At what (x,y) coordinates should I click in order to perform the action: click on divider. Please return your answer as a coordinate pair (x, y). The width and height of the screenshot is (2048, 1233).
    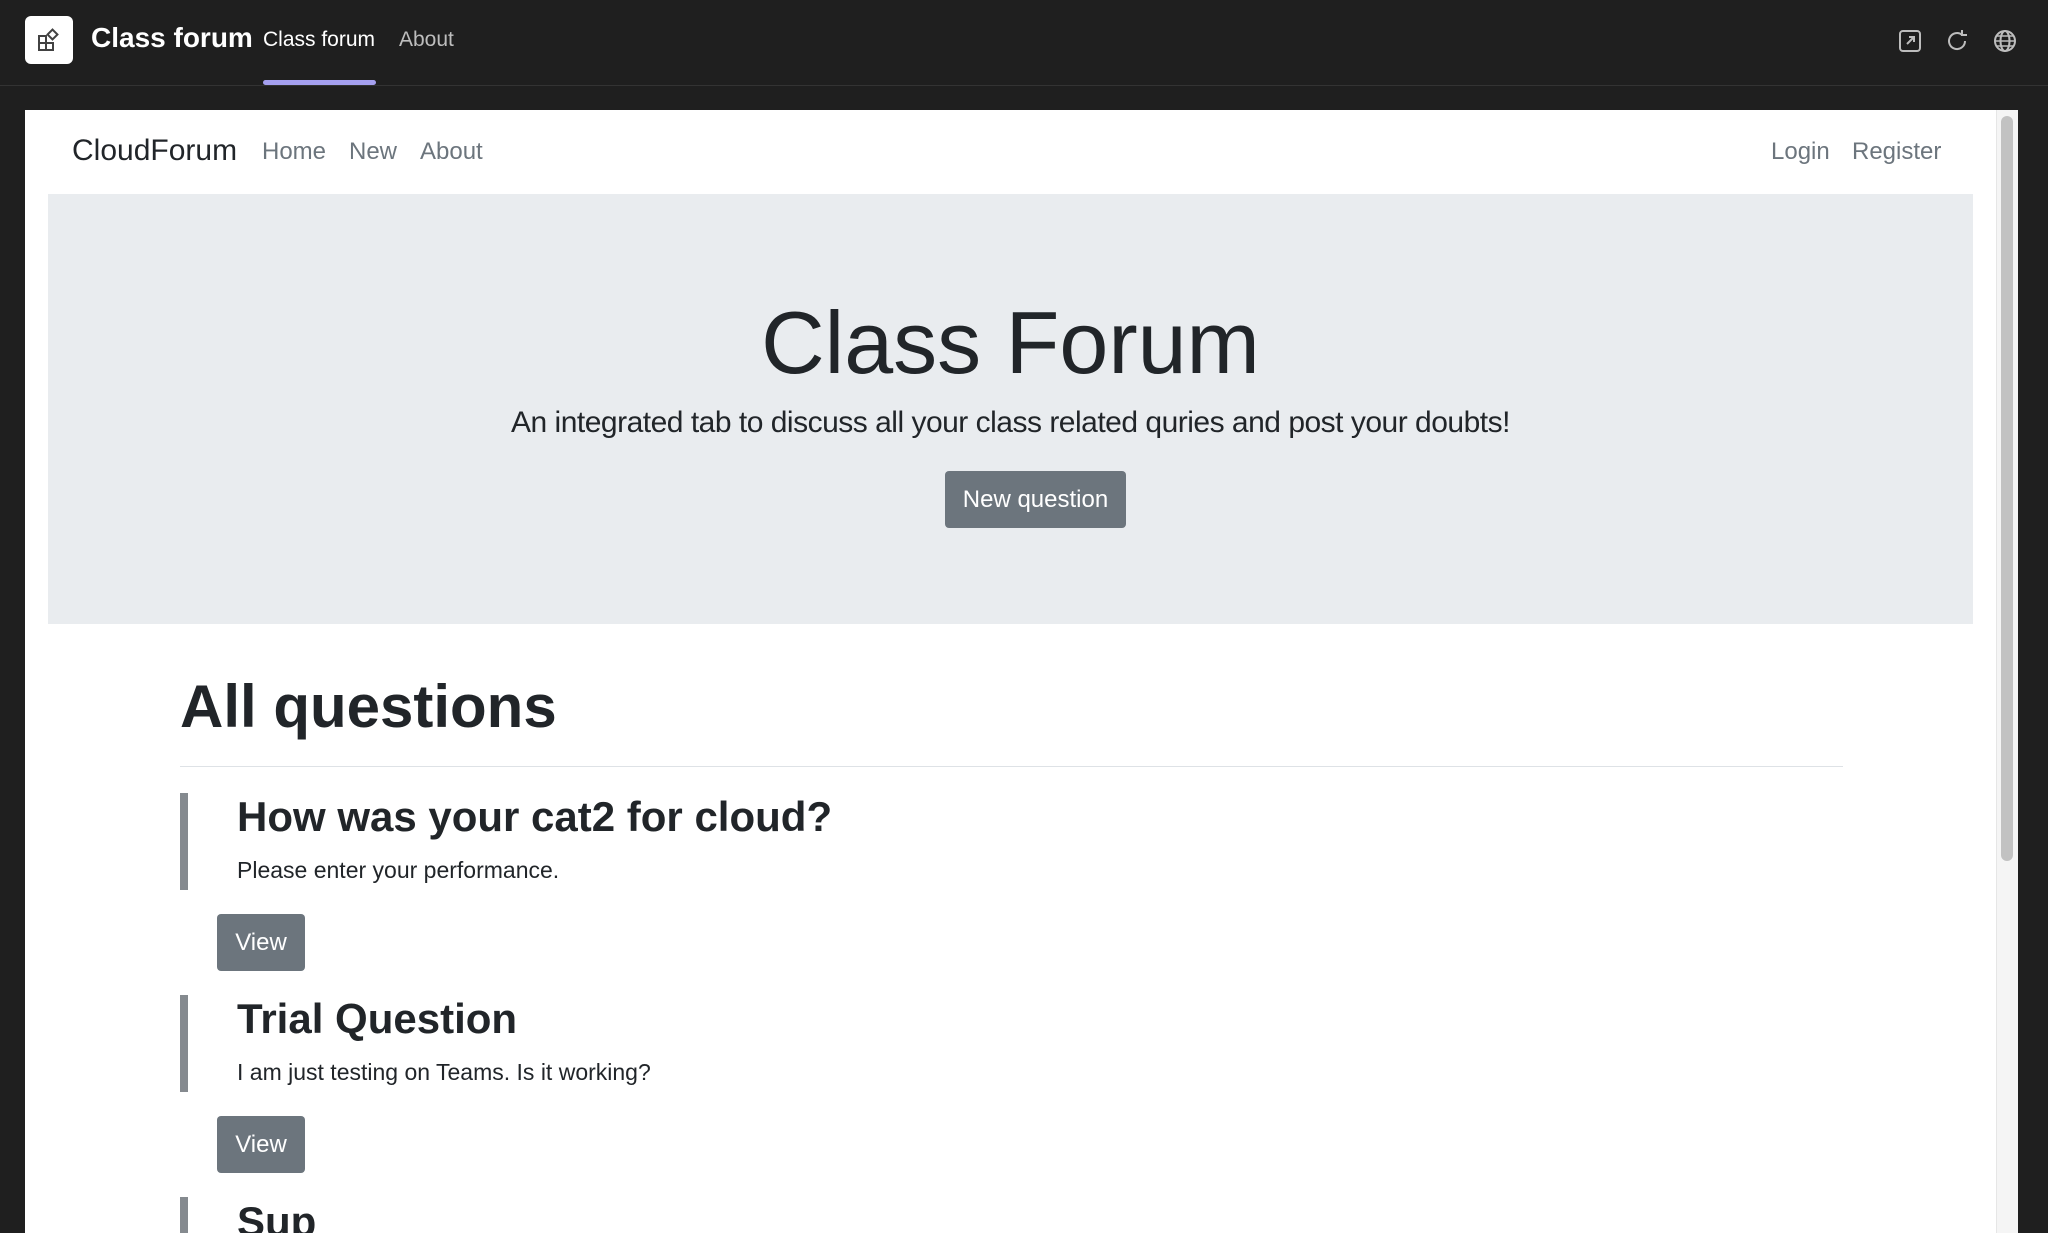
    Looking at the image, I should click on (1011, 766).